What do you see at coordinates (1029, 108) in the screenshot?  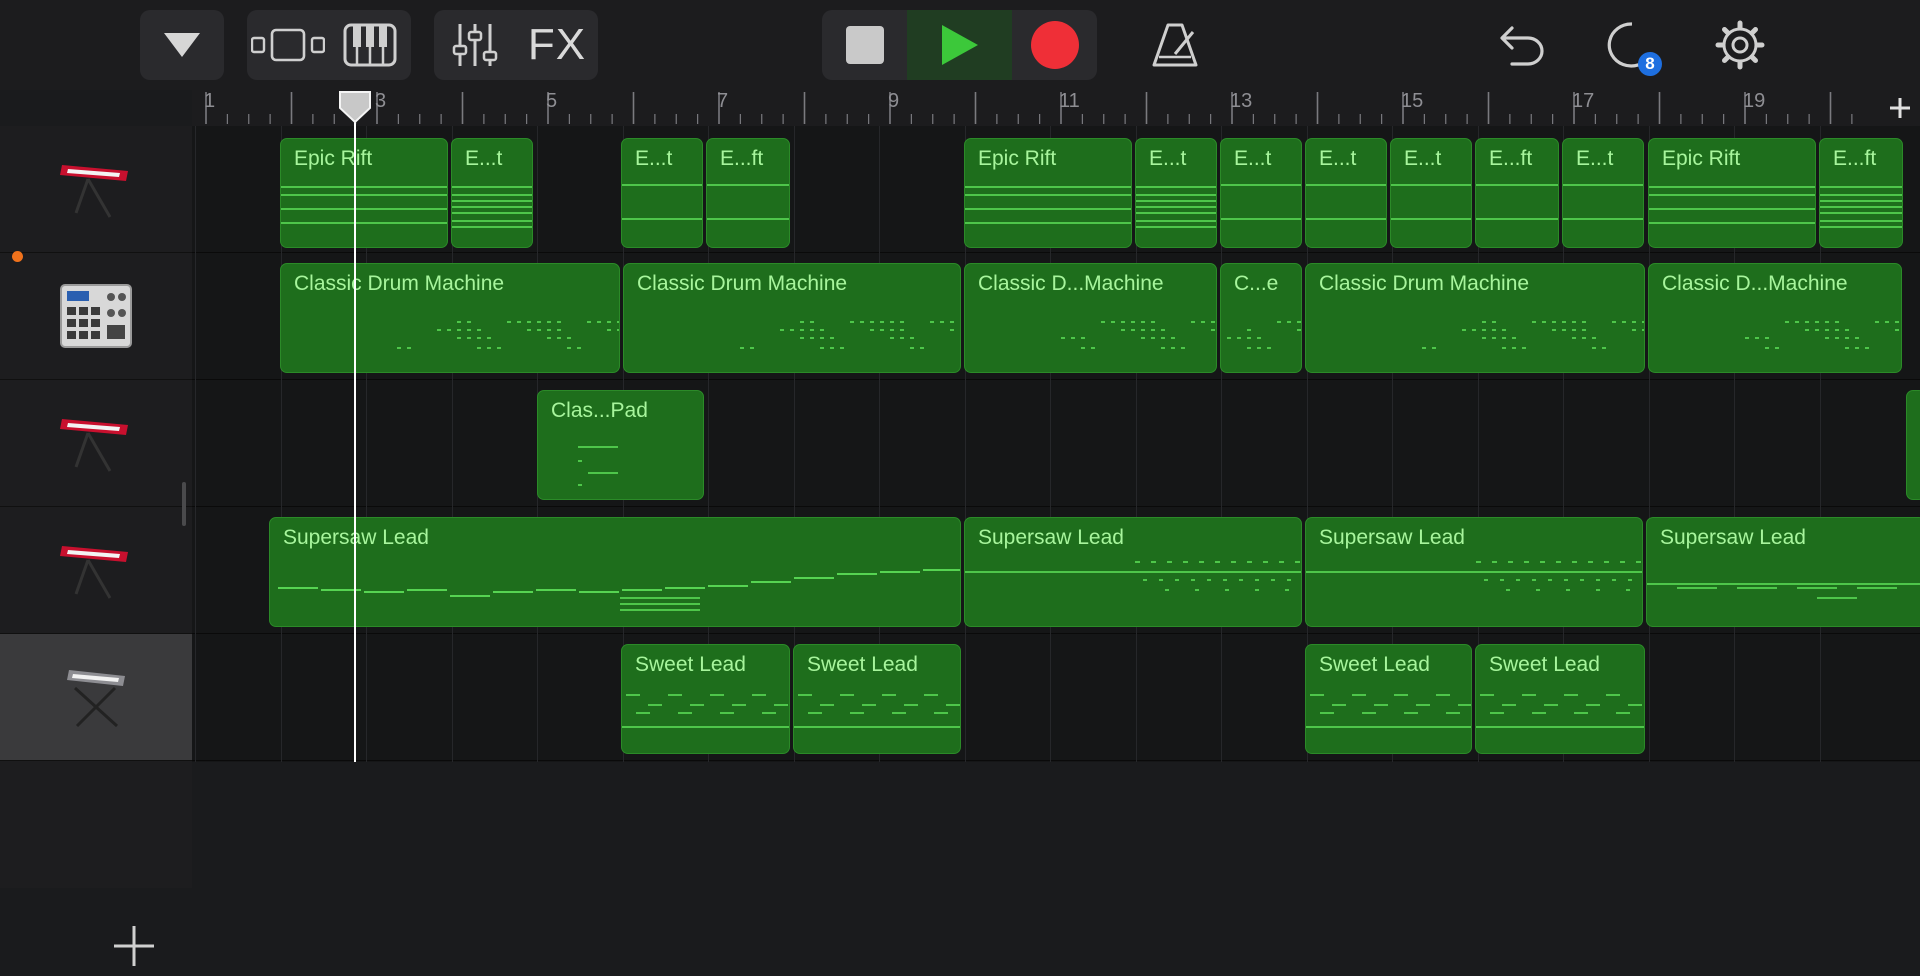 I see `ruler-ticks` at bounding box center [1029, 108].